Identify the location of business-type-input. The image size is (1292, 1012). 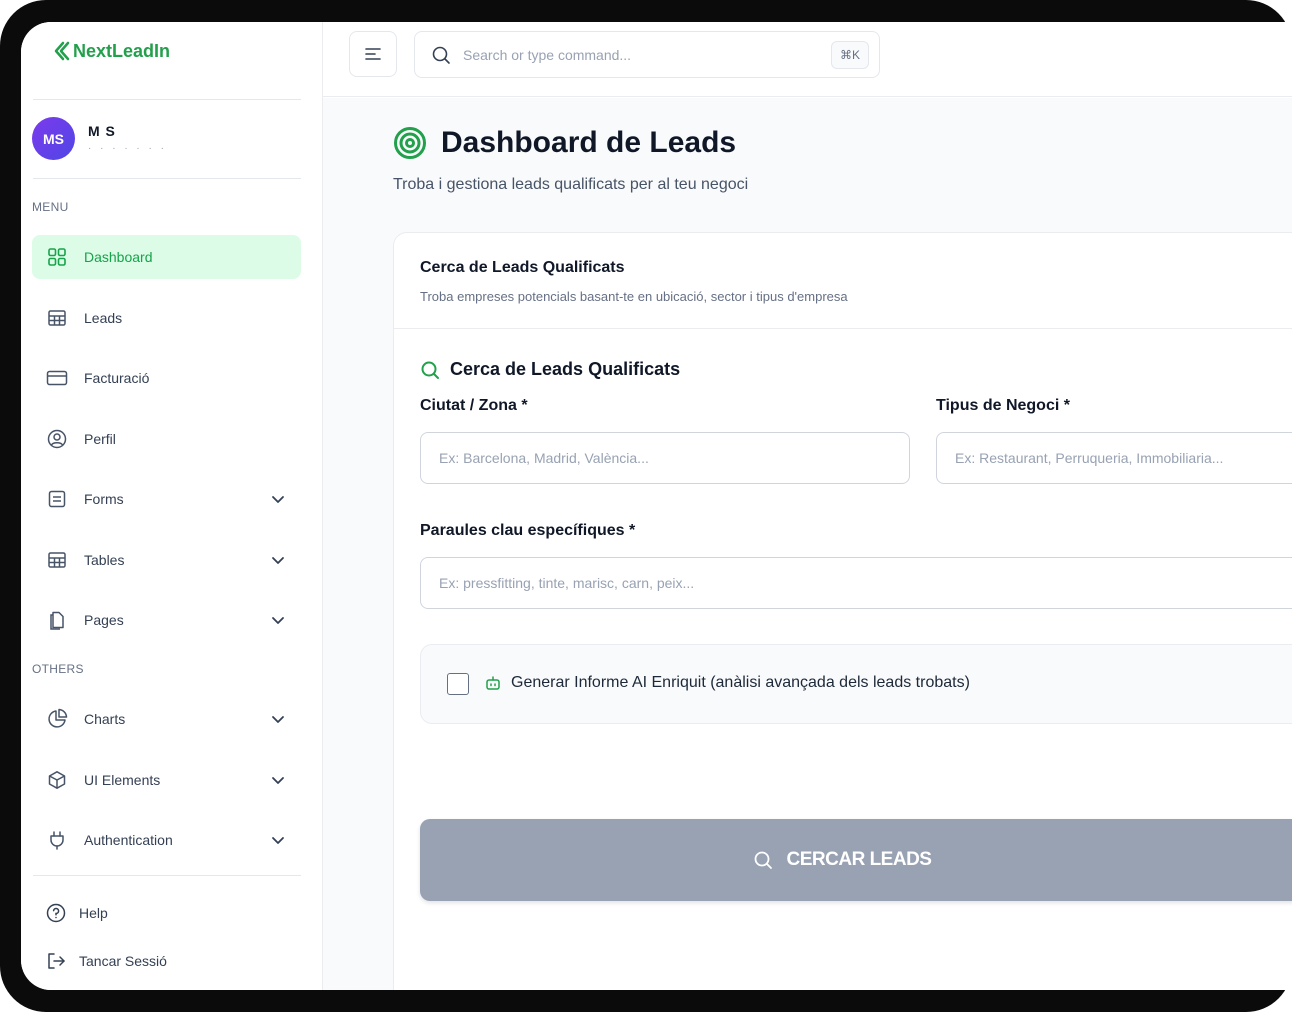
(1114, 458).